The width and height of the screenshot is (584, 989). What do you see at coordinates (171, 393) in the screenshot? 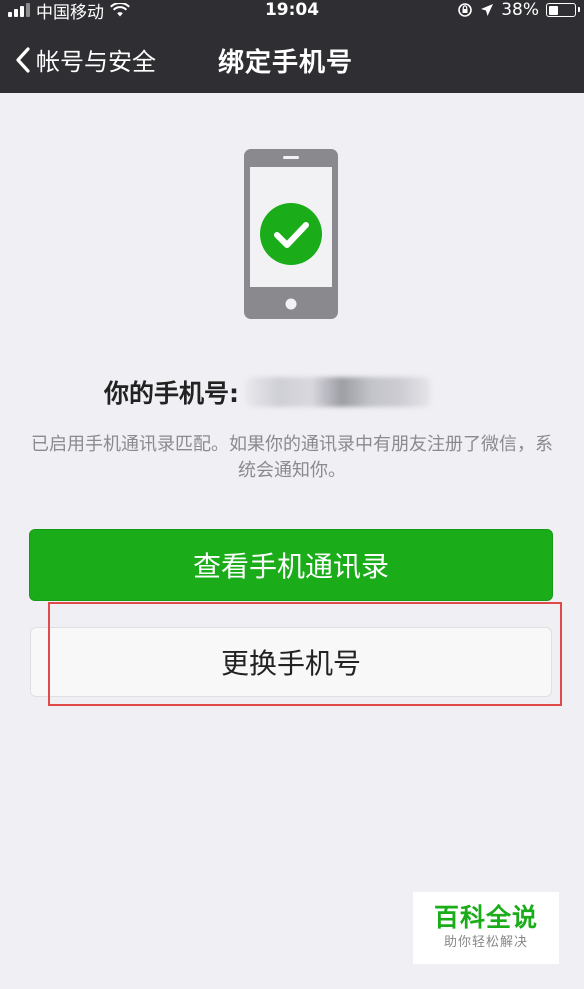
I see `phone-number-label: 你的手机号:` at bounding box center [171, 393].